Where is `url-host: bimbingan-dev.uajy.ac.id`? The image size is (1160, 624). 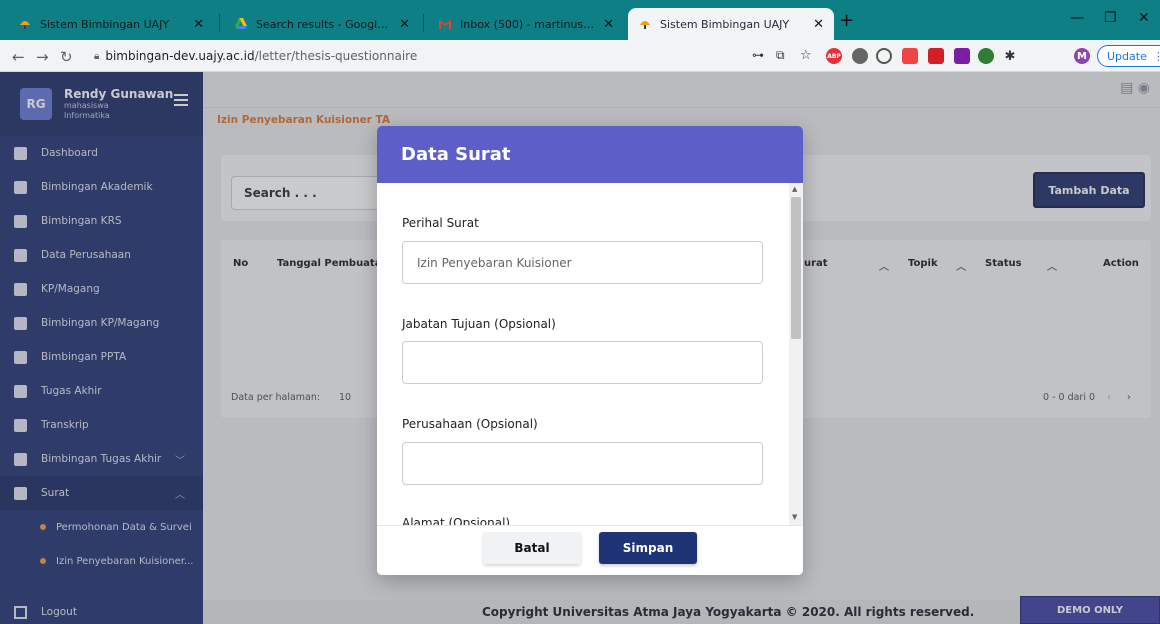 url-host: bimbingan-dev.uajy.ac.id is located at coordinates (180, 56).